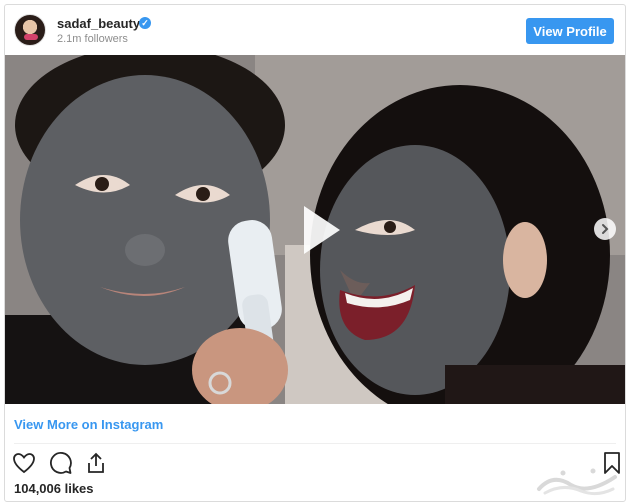  What do you see at coordinates (570, 31) in the screenshot?
I see `view-profile-button: View Profile` at bounding box center [570, 31].